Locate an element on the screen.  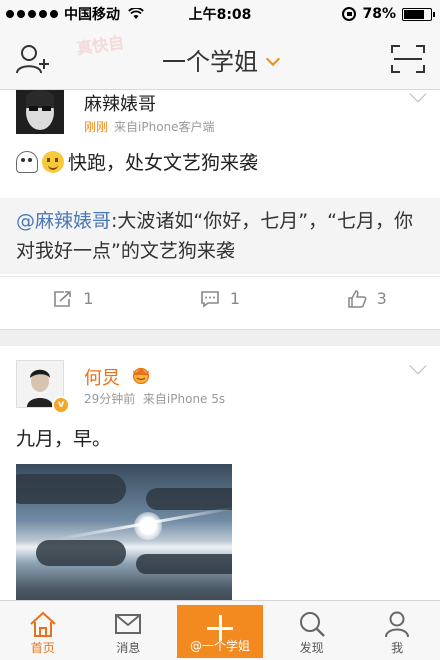
home-icon is located at coordinates (43, 624).